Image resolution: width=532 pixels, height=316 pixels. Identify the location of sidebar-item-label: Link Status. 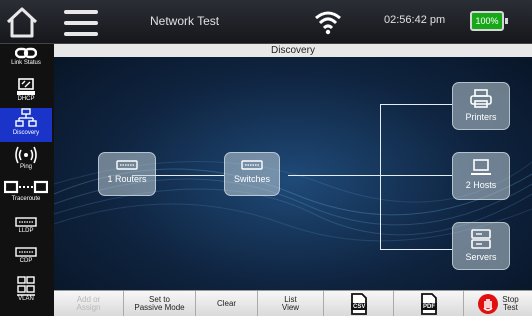
(26, 63).